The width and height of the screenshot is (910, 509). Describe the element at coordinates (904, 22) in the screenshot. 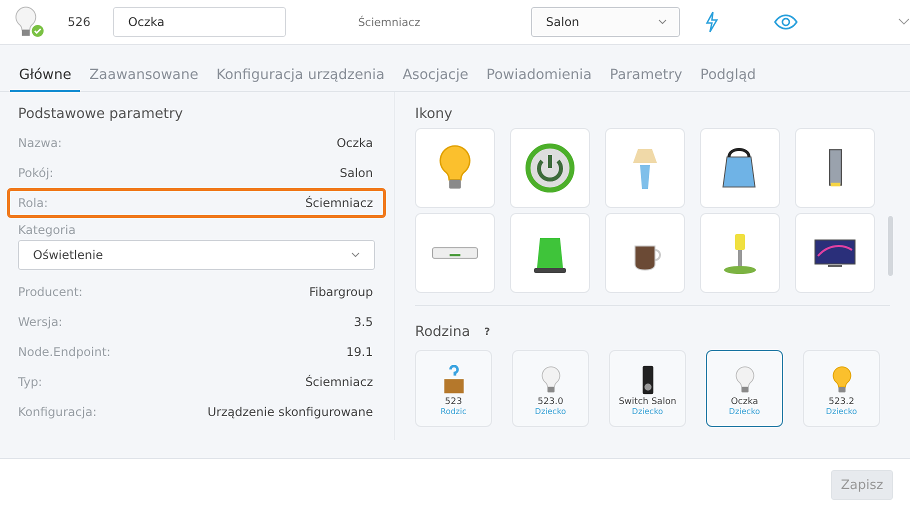

I see `chevron-down-icon` at that location.